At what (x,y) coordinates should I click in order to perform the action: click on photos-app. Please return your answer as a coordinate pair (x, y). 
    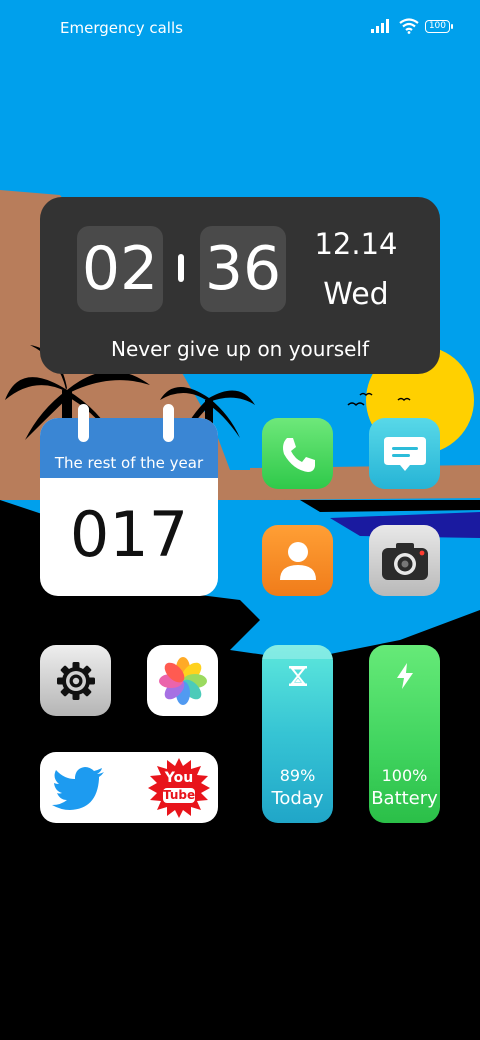
    Looking at the image, I should click on (182, 680).